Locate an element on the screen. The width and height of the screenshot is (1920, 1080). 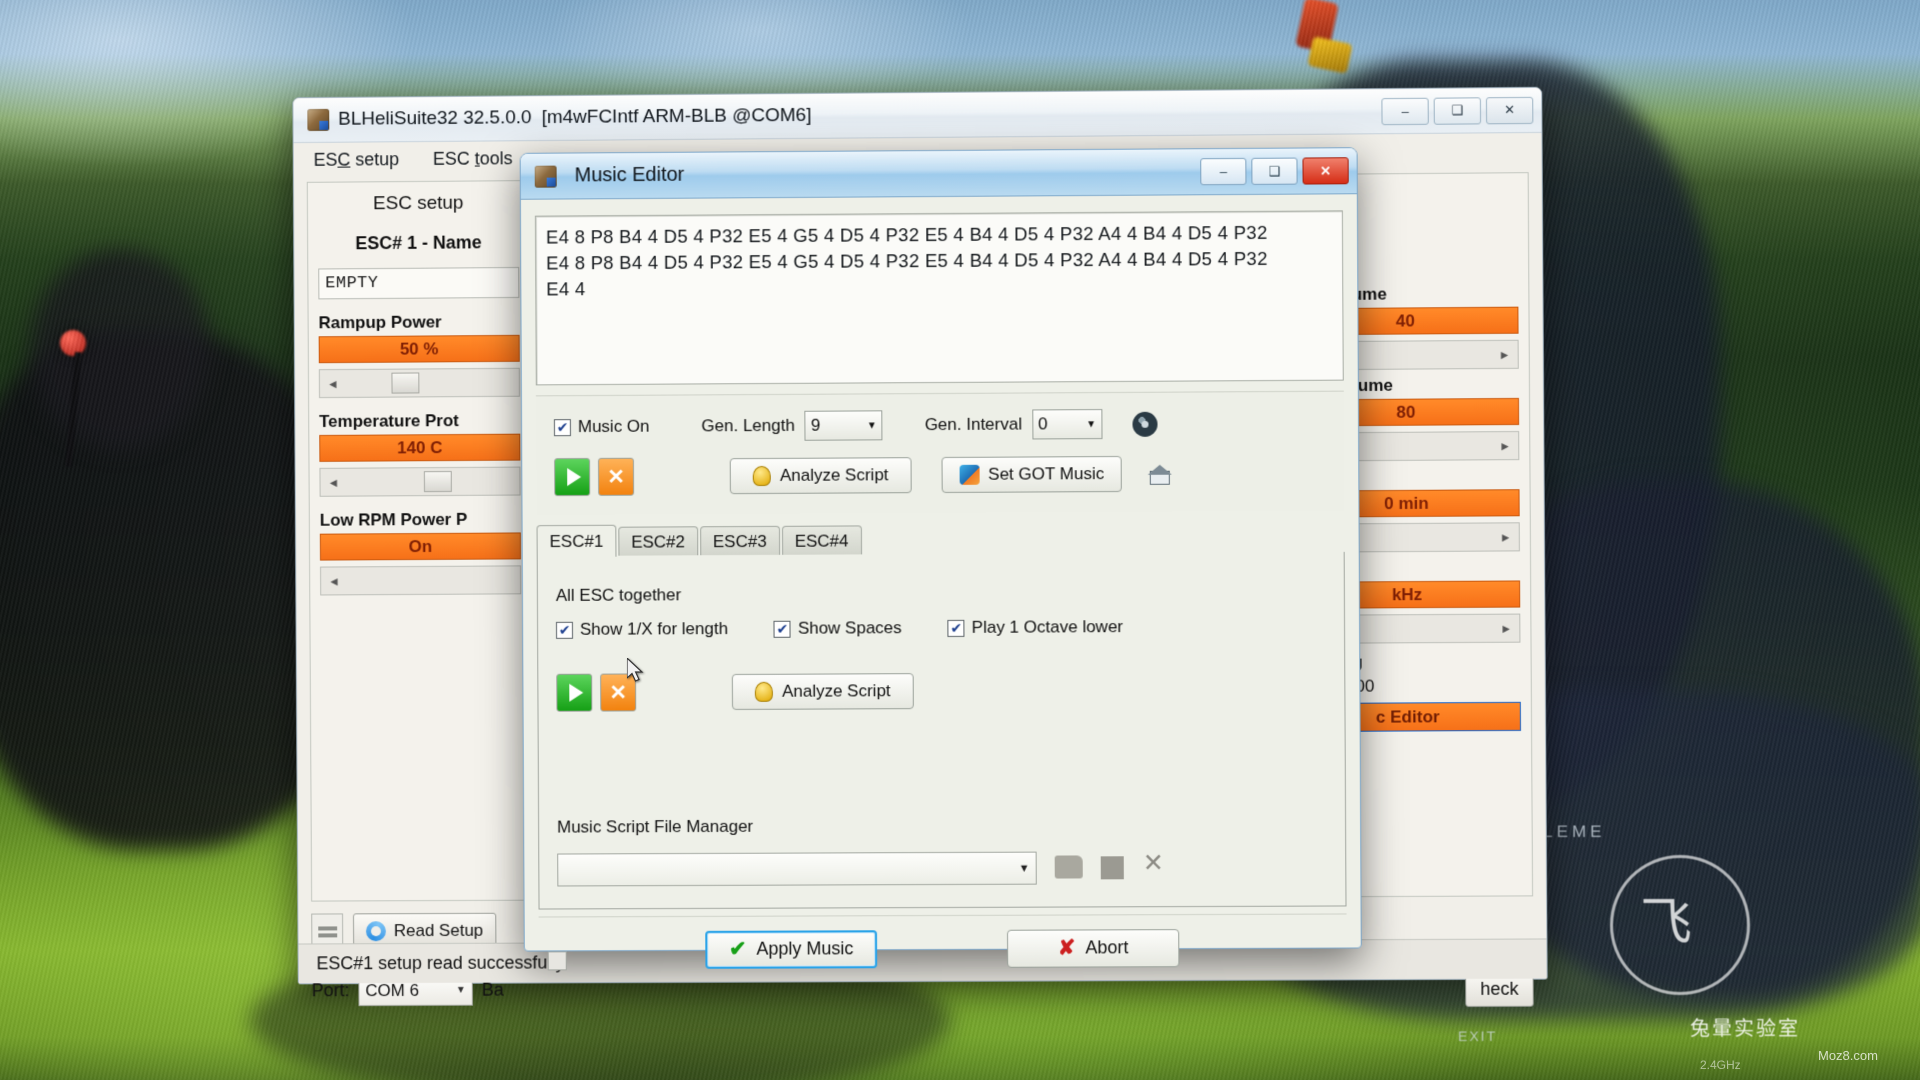
tab-esc4: ESC#4 is located at coordinates (821, 540).